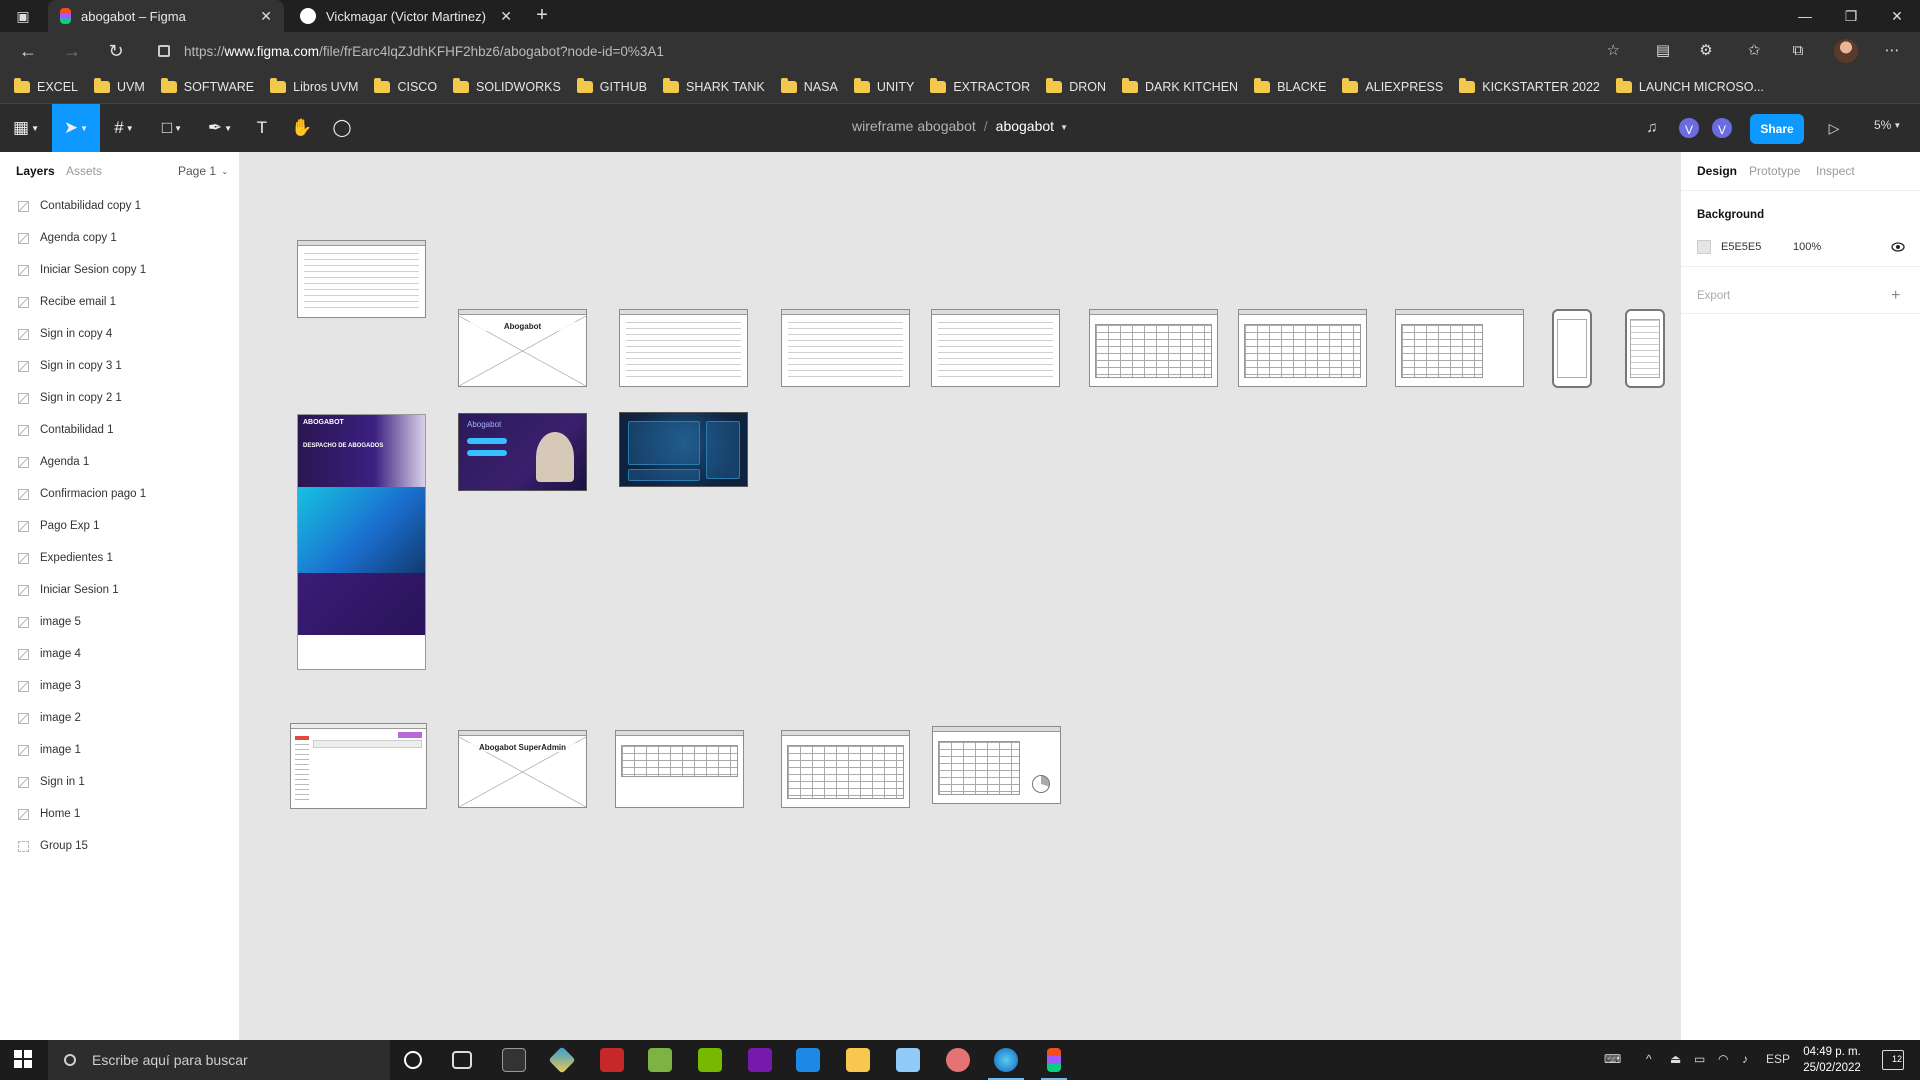  I want to click on layer-item: Sign in 1, so click(119, 782).